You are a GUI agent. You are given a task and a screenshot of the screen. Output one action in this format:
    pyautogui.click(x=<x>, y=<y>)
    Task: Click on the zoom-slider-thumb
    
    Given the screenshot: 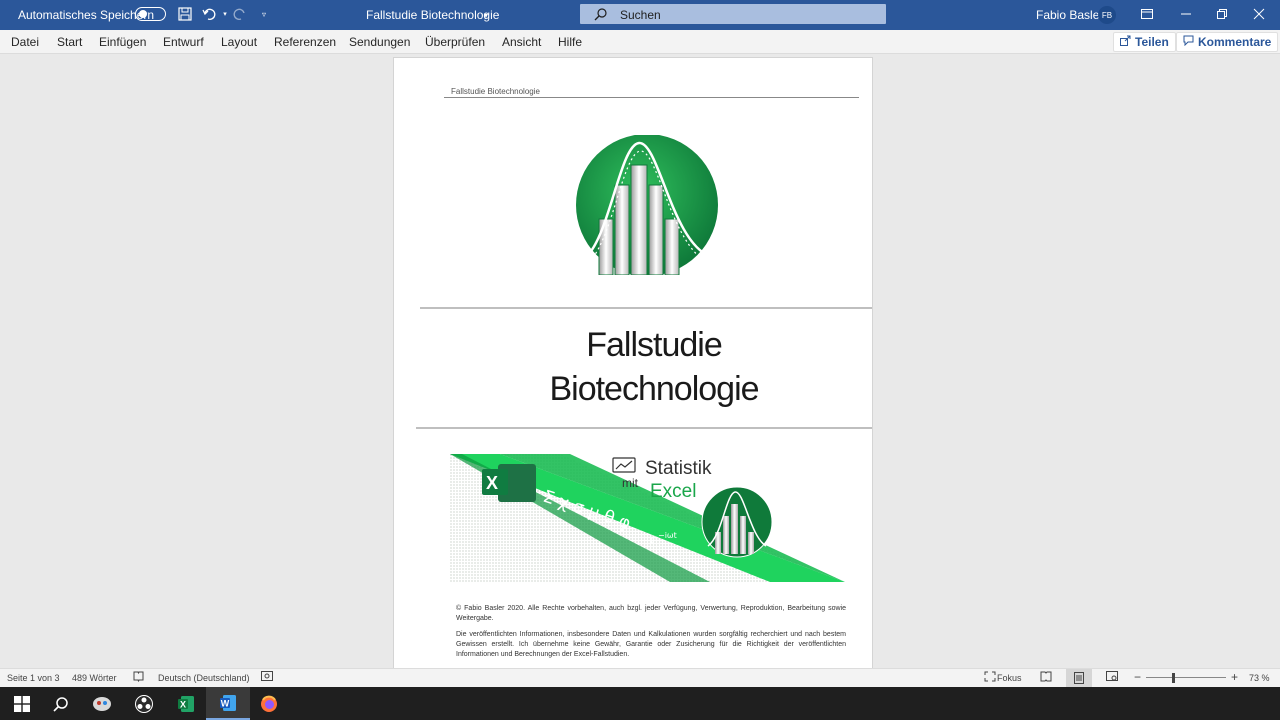 What is the action you would take?
    pyautogui.click(x=1173, y=678)
    